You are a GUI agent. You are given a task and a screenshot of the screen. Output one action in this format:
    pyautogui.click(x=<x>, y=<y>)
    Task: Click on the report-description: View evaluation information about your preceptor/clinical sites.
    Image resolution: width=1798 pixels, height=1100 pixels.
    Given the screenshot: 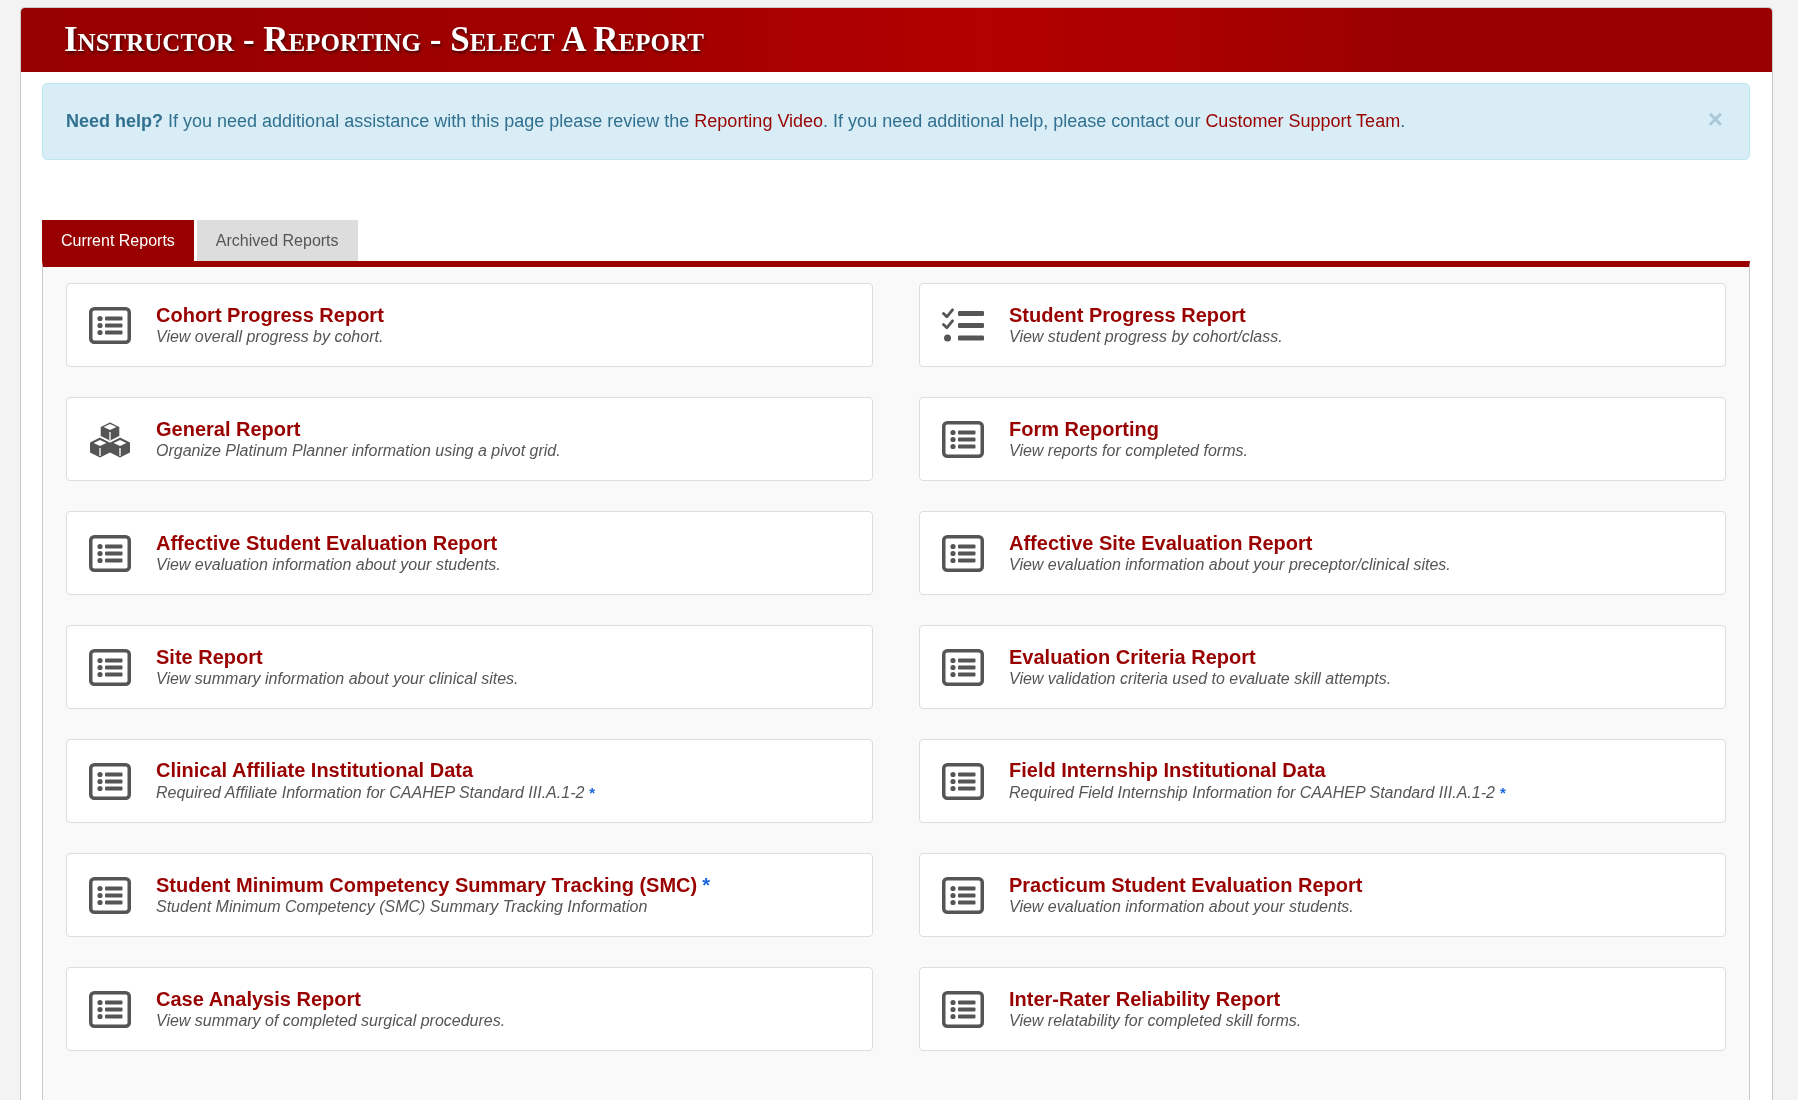 What is the action you would take?
    pyautogui.click(x=1230, y=565)
    